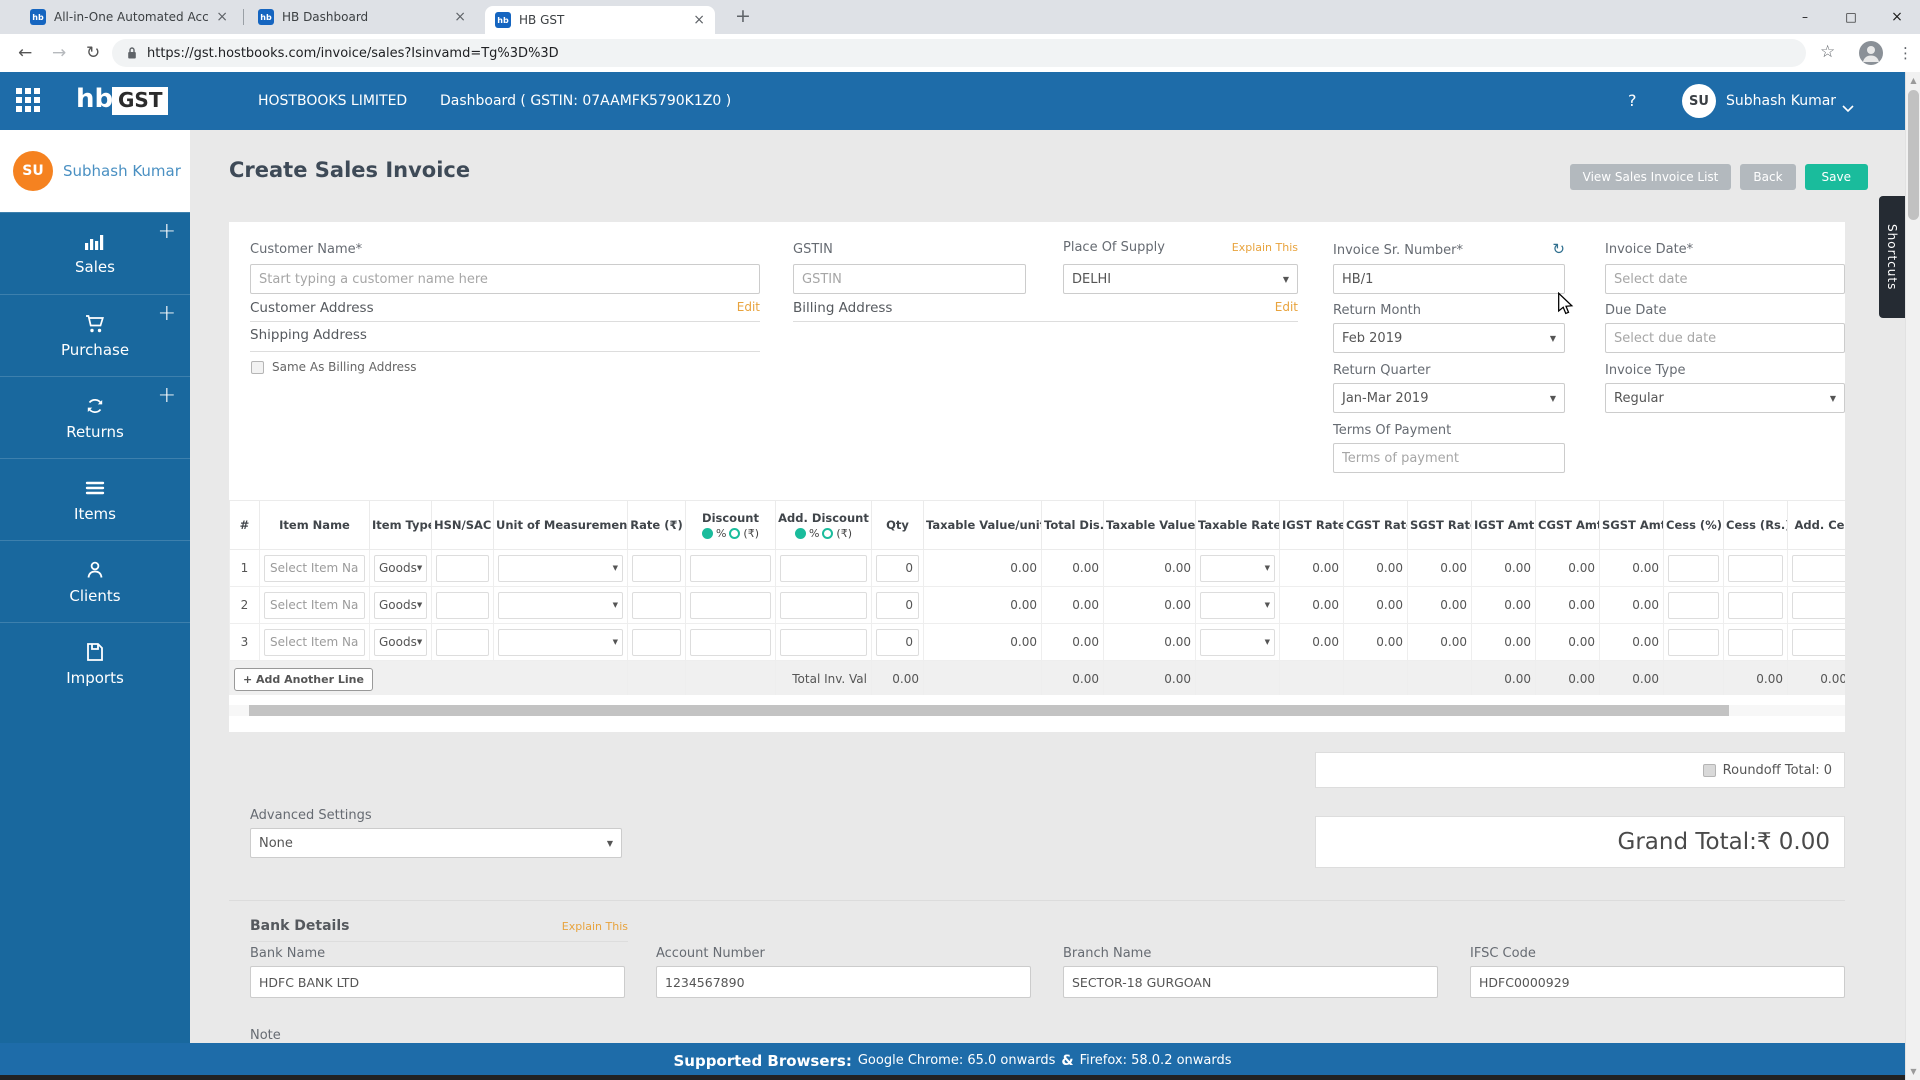 The height and width of the screenshot is (1080, 1920). What do you see at coordinates (1848, 107) in the screenshot?
I see `chevron-down-icon` at bounding box center [1848, 107].